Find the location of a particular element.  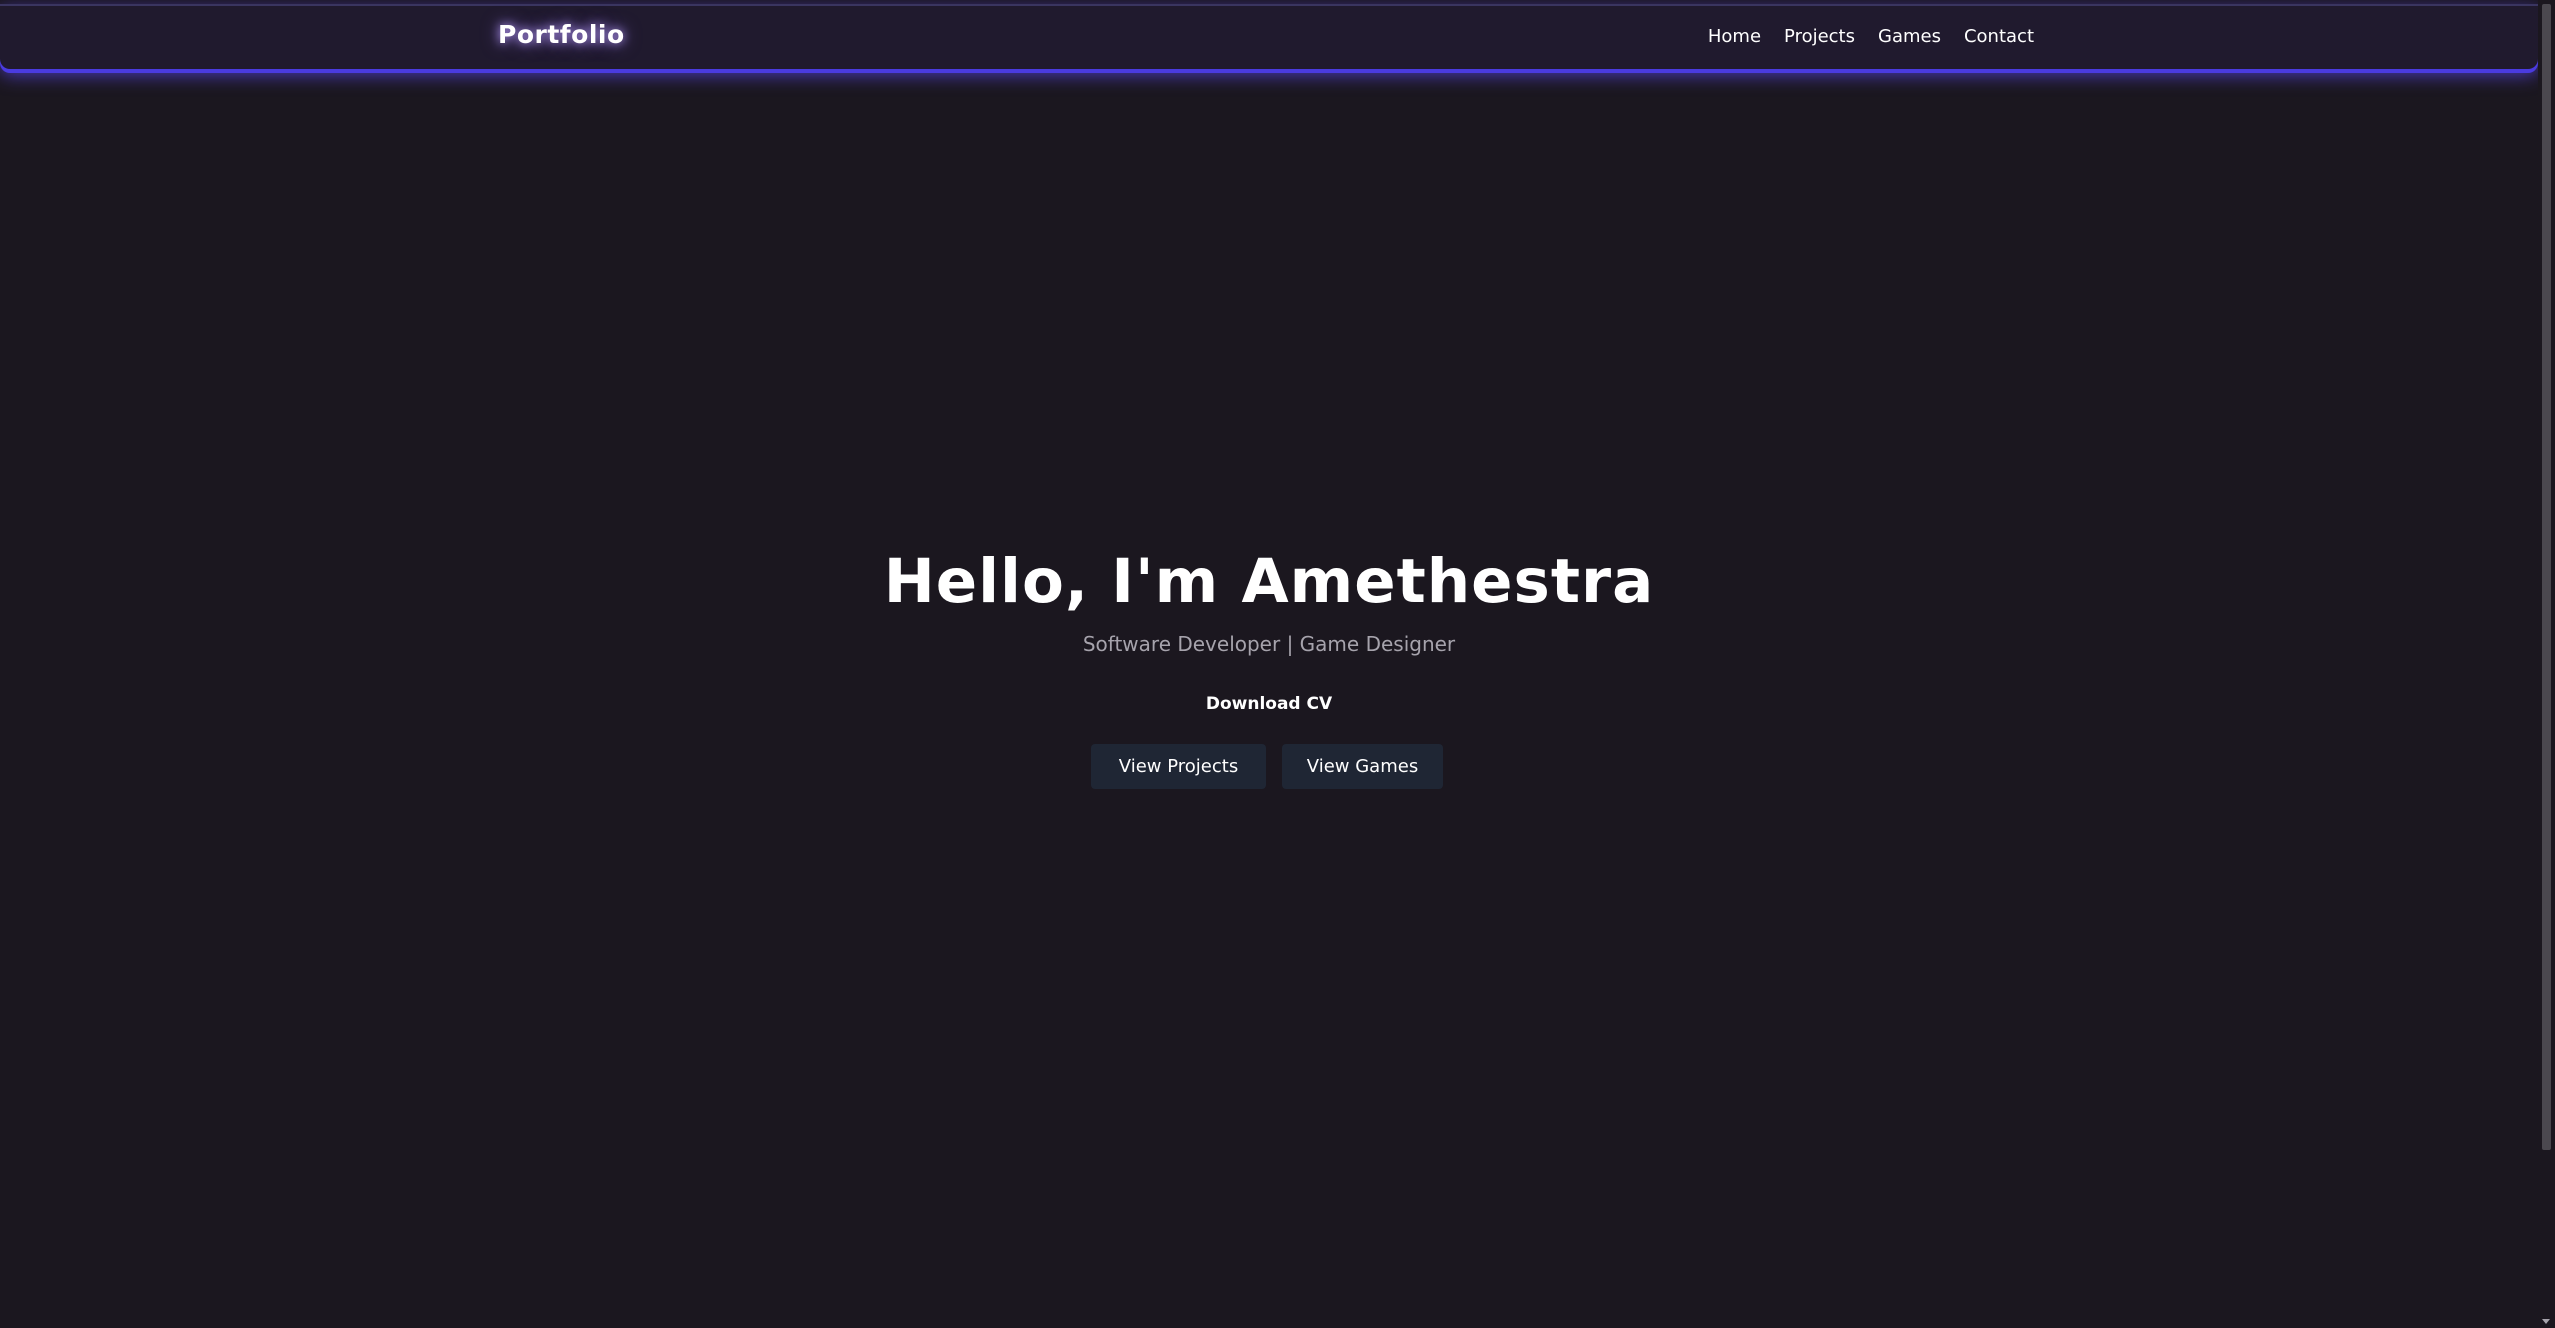

view-projects-button: View Projects is located at coordinates (1178, 766).